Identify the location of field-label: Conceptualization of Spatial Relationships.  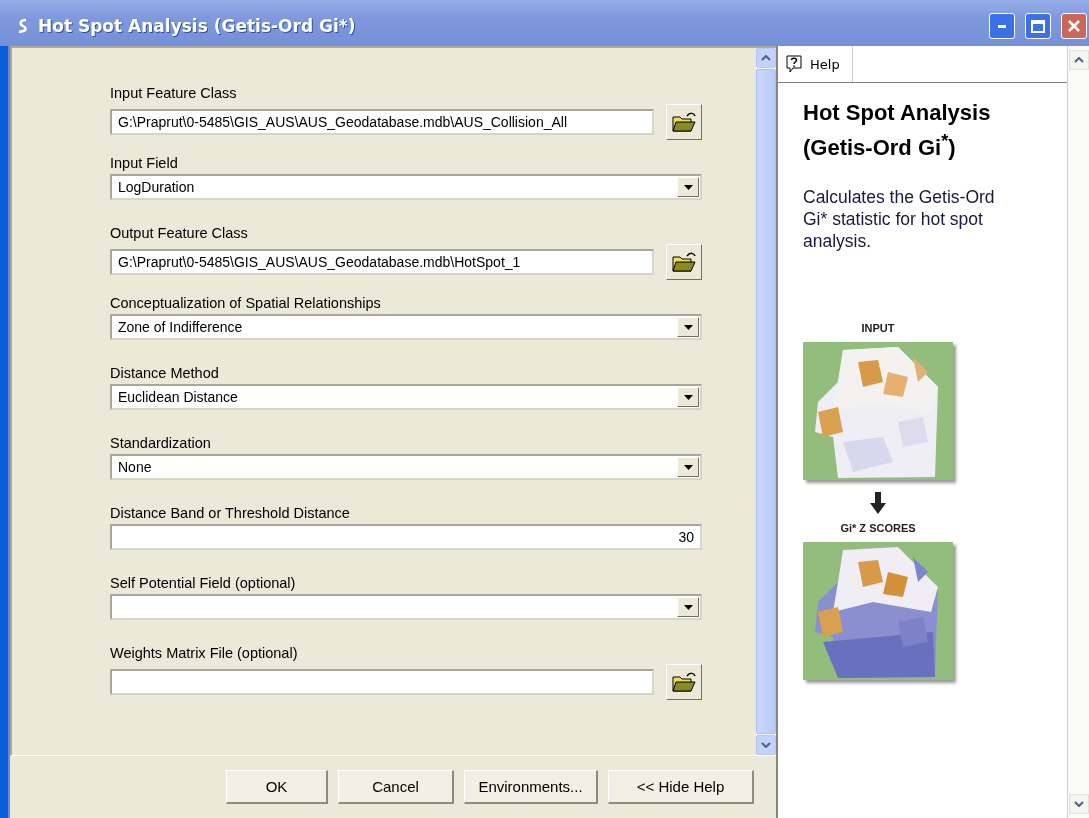
(246, 303).